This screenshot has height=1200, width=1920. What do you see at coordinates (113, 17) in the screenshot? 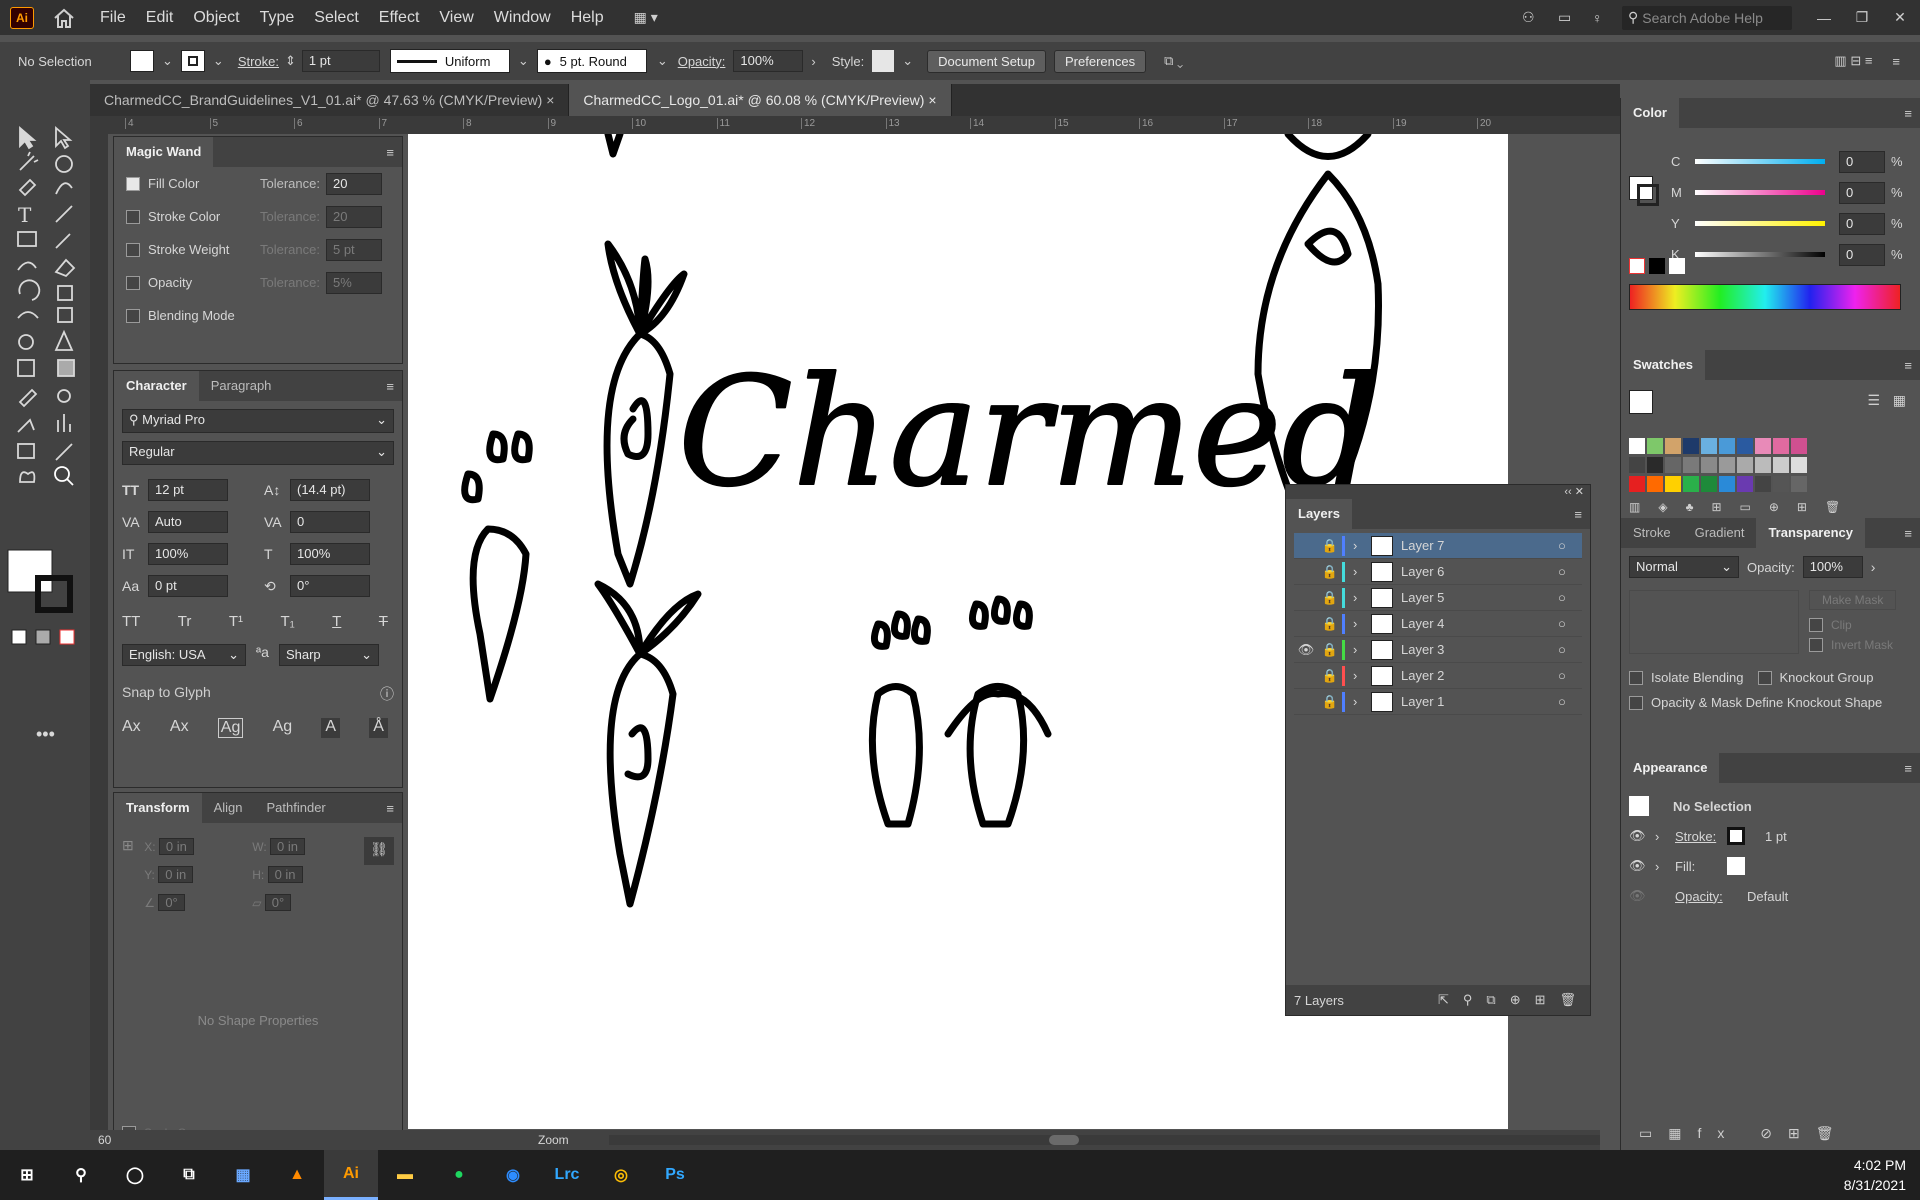
I see `menu-file: File` at bounding box center [113, 17].